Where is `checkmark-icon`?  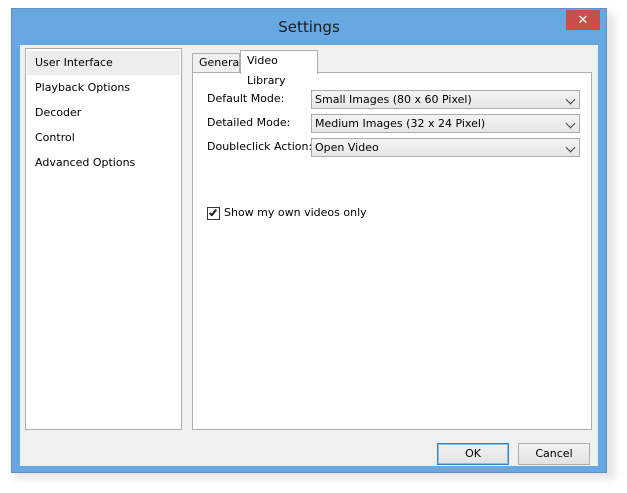
checkmark-icon is located at coordinates (213, 212).